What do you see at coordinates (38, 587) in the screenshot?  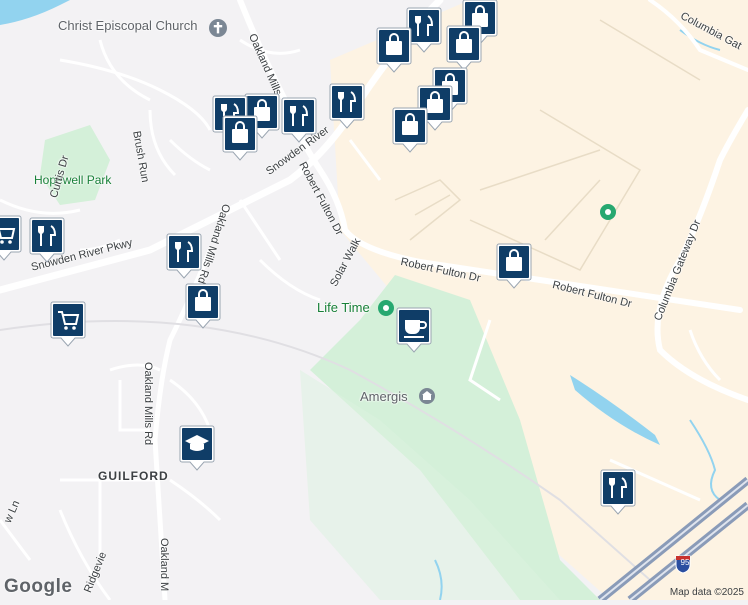 I see `google-logo: Google` at bounding box center [38, 587].